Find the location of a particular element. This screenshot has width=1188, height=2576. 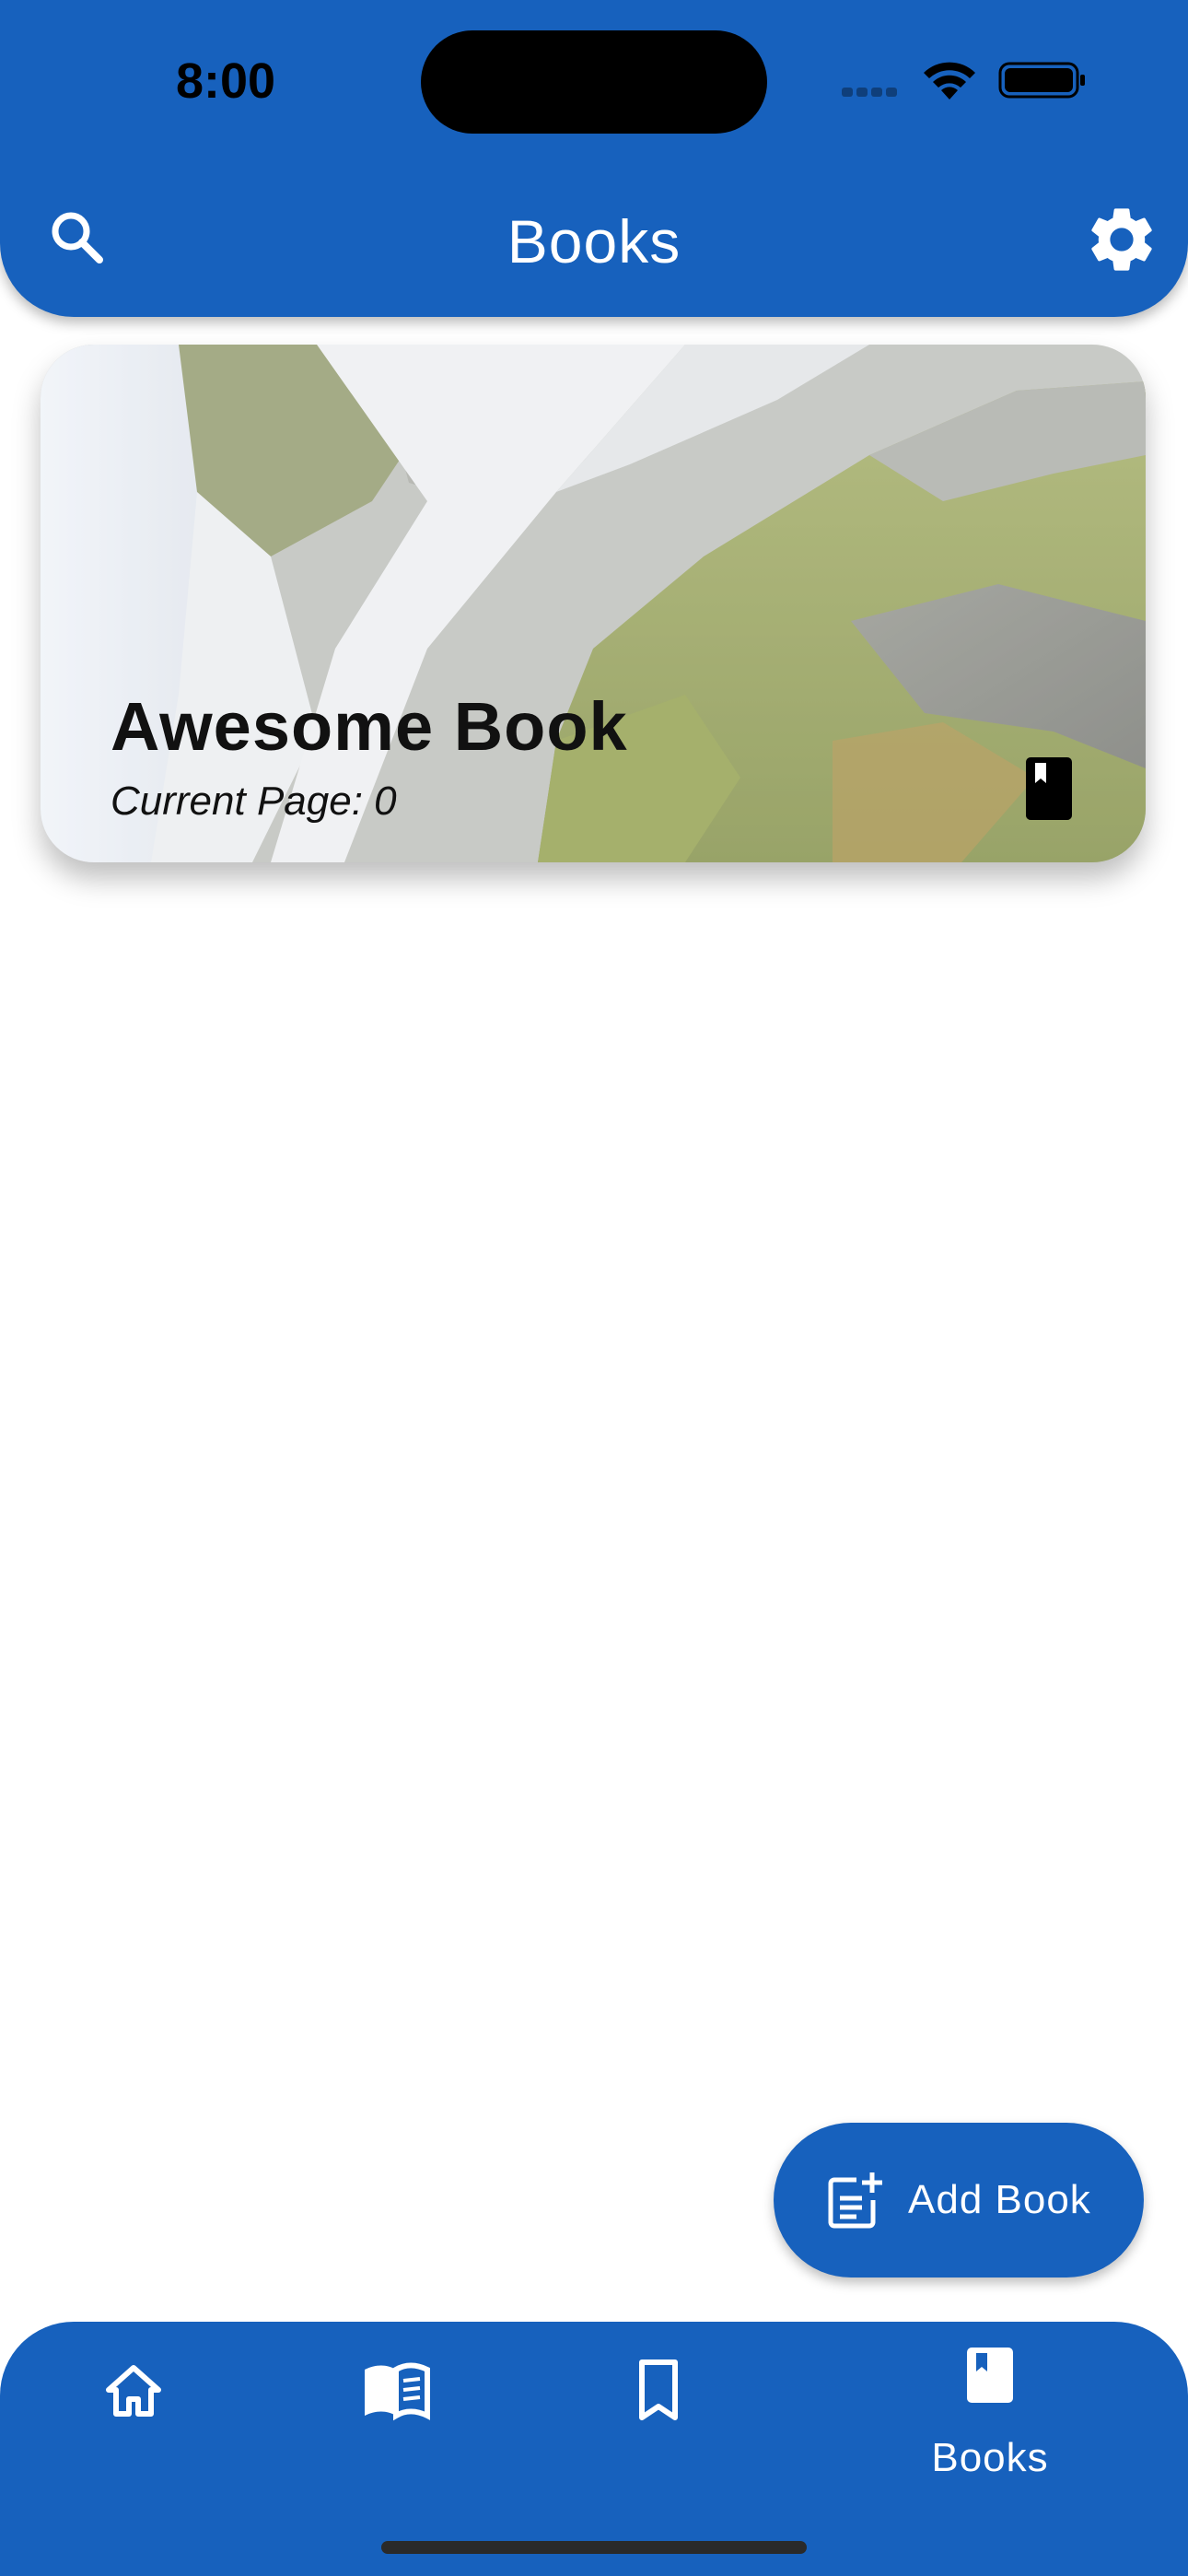

bottom-navigation: Books is located at coordinates (594, 2449).